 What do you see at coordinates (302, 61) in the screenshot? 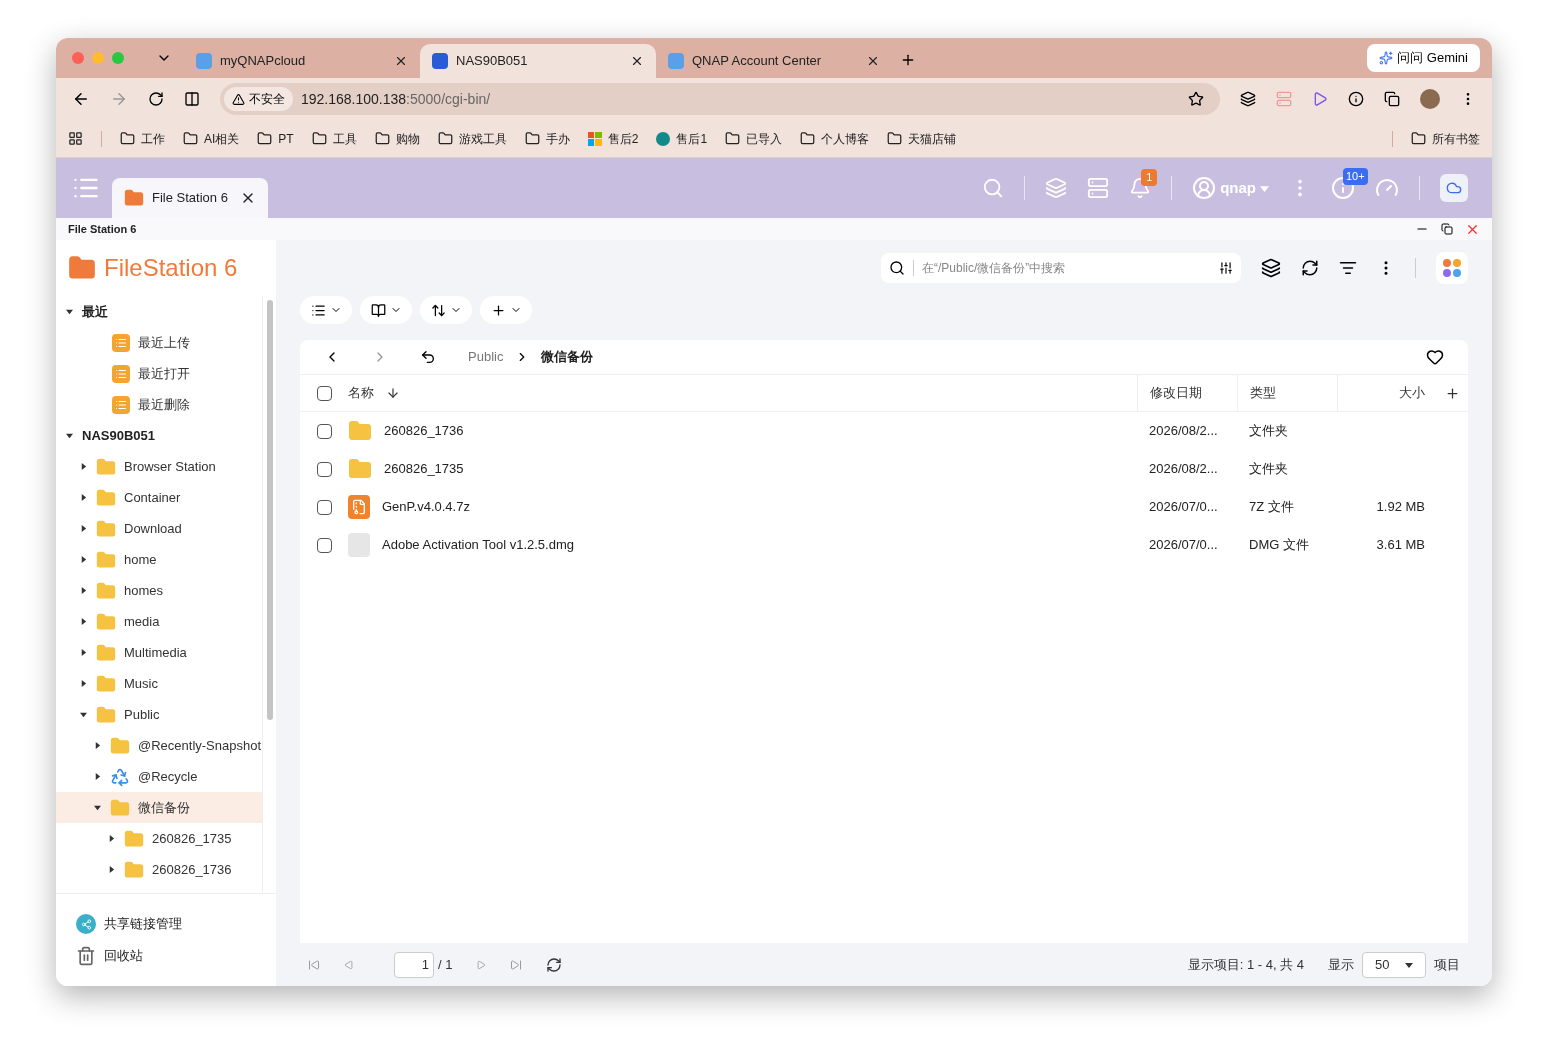
I see `browser-tab: myQNAPcloud` at bounding box center [302, 61].